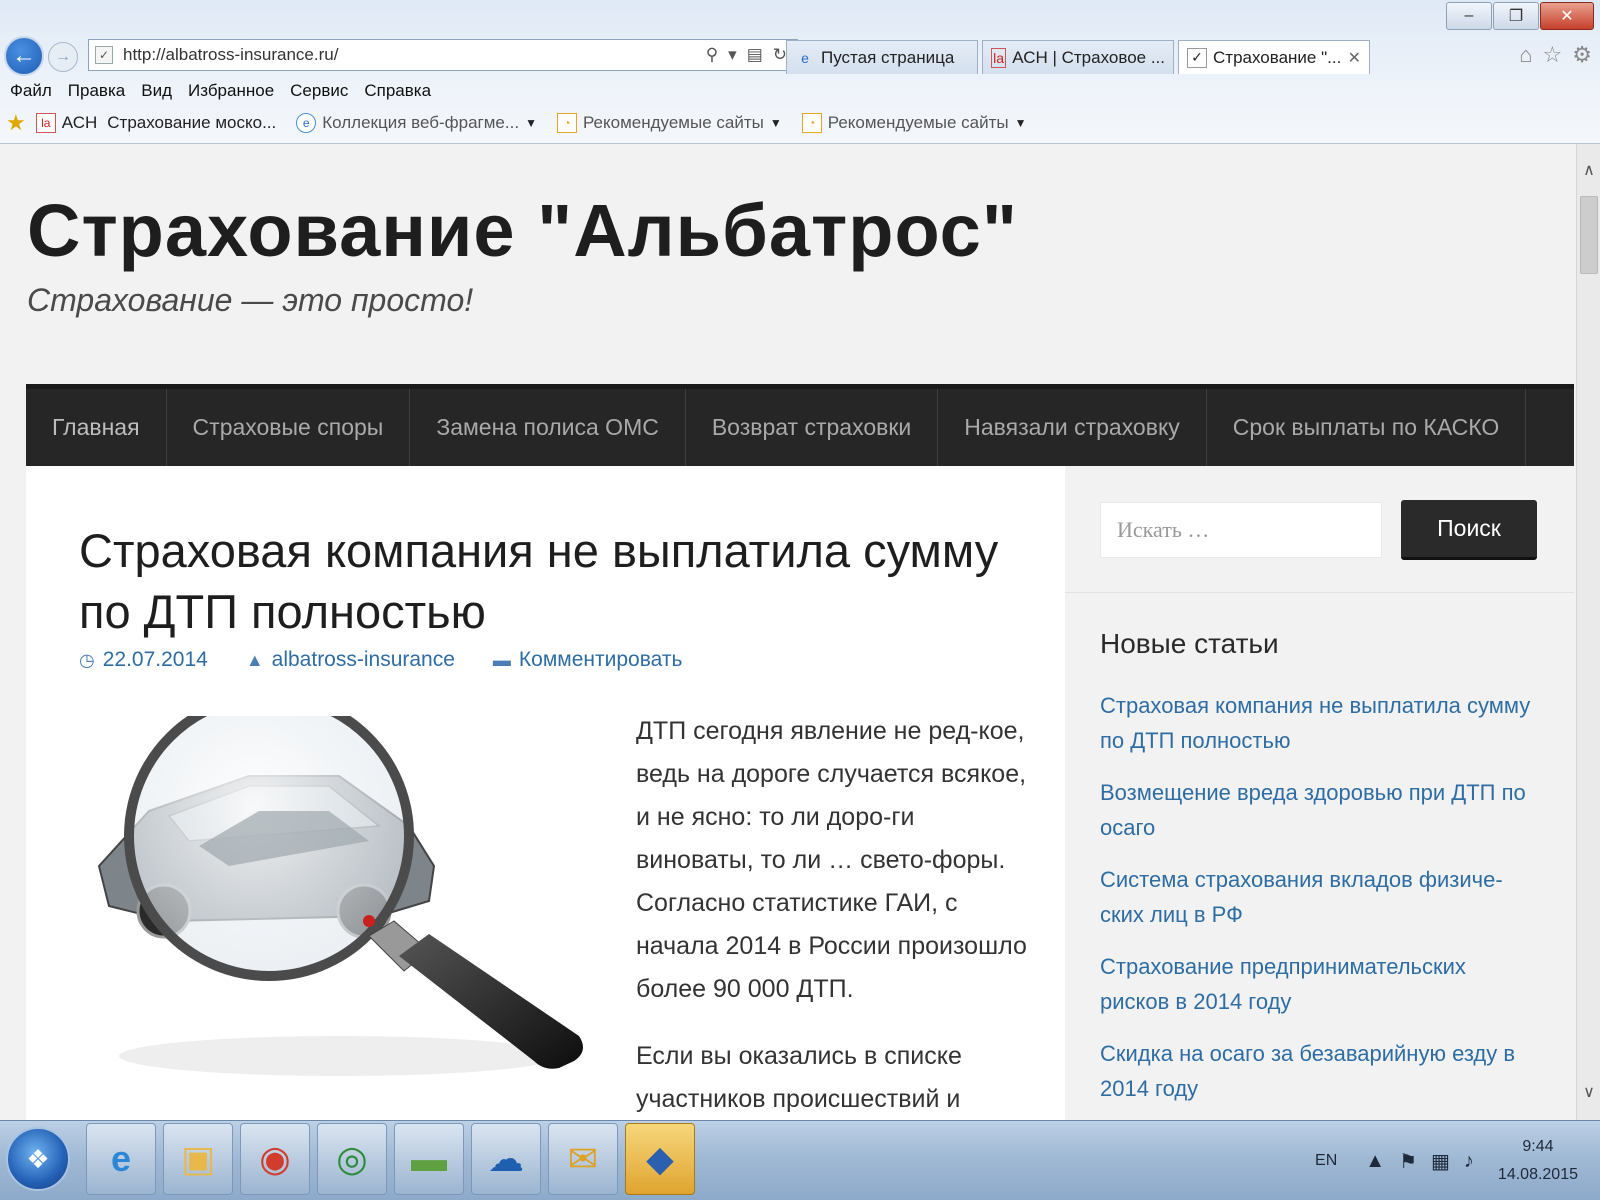 The width and height of the screenshot is (1600, 1200). I want to click on magnifier-icon: ◎, so click(352, 1158).